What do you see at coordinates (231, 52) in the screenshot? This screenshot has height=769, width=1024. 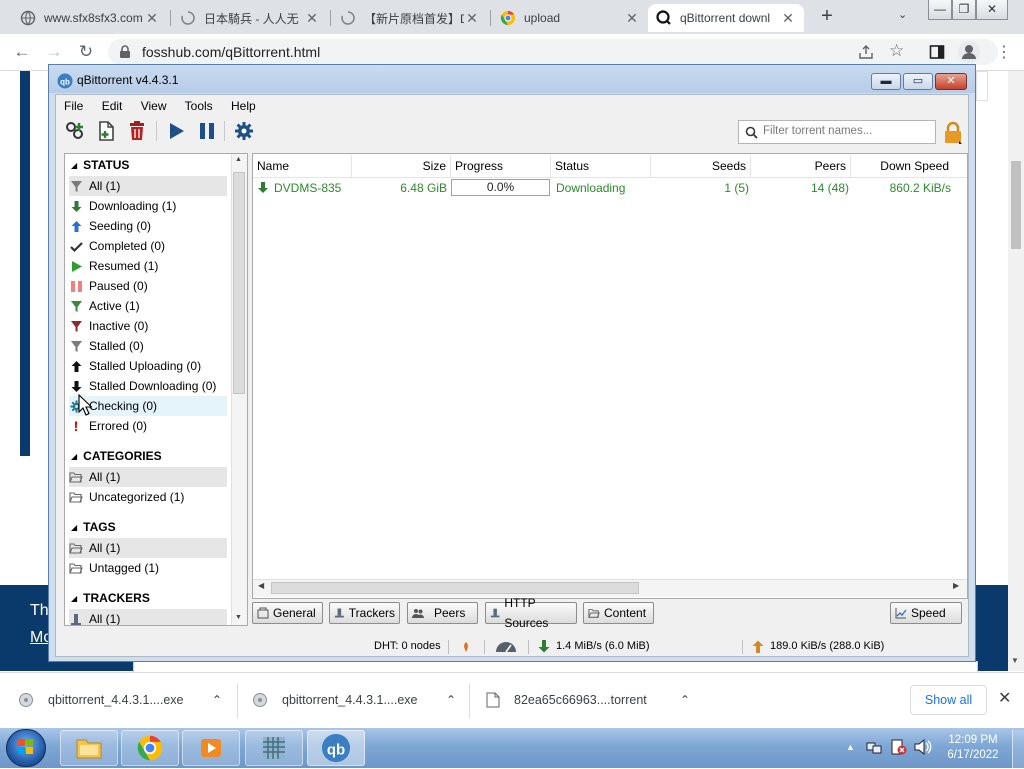 I see `url-text: fosshub.com/qBittorrent.html` at bounding box center [231, 52].